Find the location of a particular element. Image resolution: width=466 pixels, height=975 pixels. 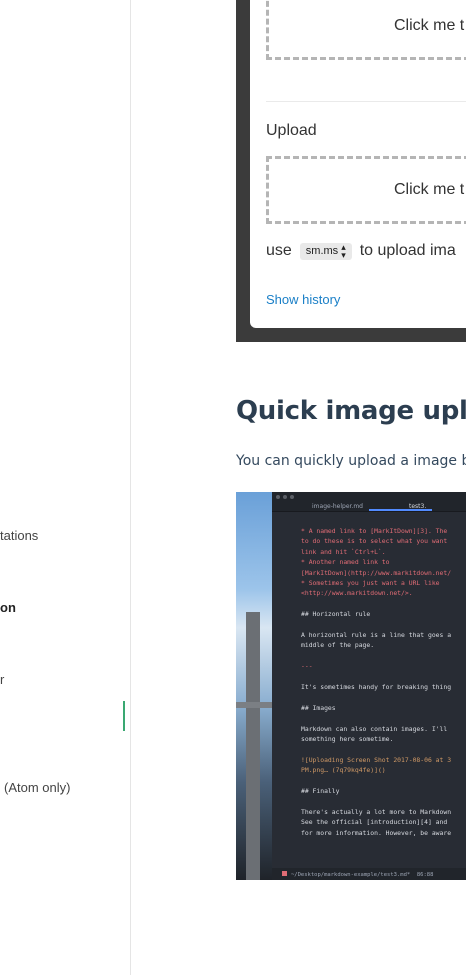

select-arrows-icon: ▴ ▾ is located at coordinates (343, 251).